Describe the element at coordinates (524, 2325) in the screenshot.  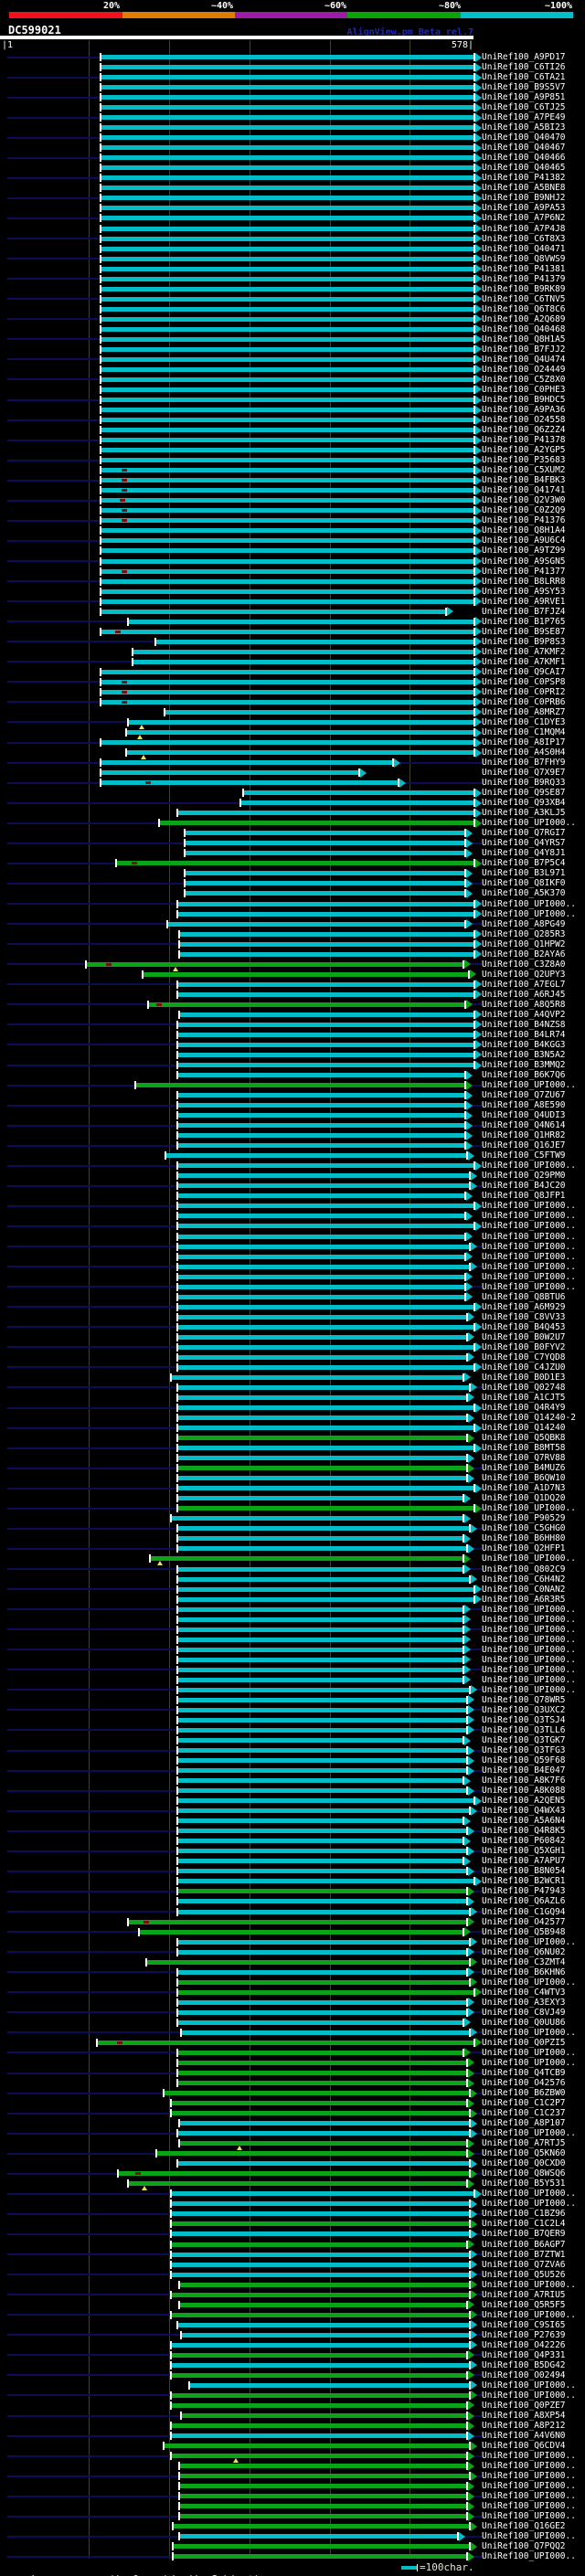
I see `hit-label: UniRef100_C9SI65` at that location.